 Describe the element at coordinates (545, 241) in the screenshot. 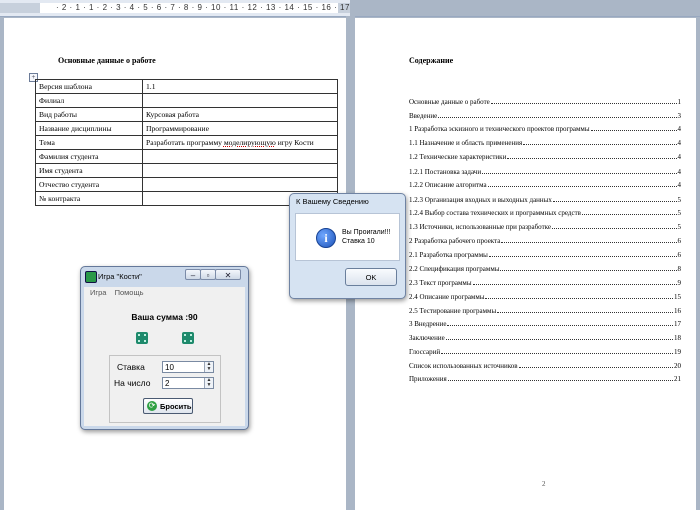

I see `toc-entry: 2 Разработка рабочего проекта 6` at that location.